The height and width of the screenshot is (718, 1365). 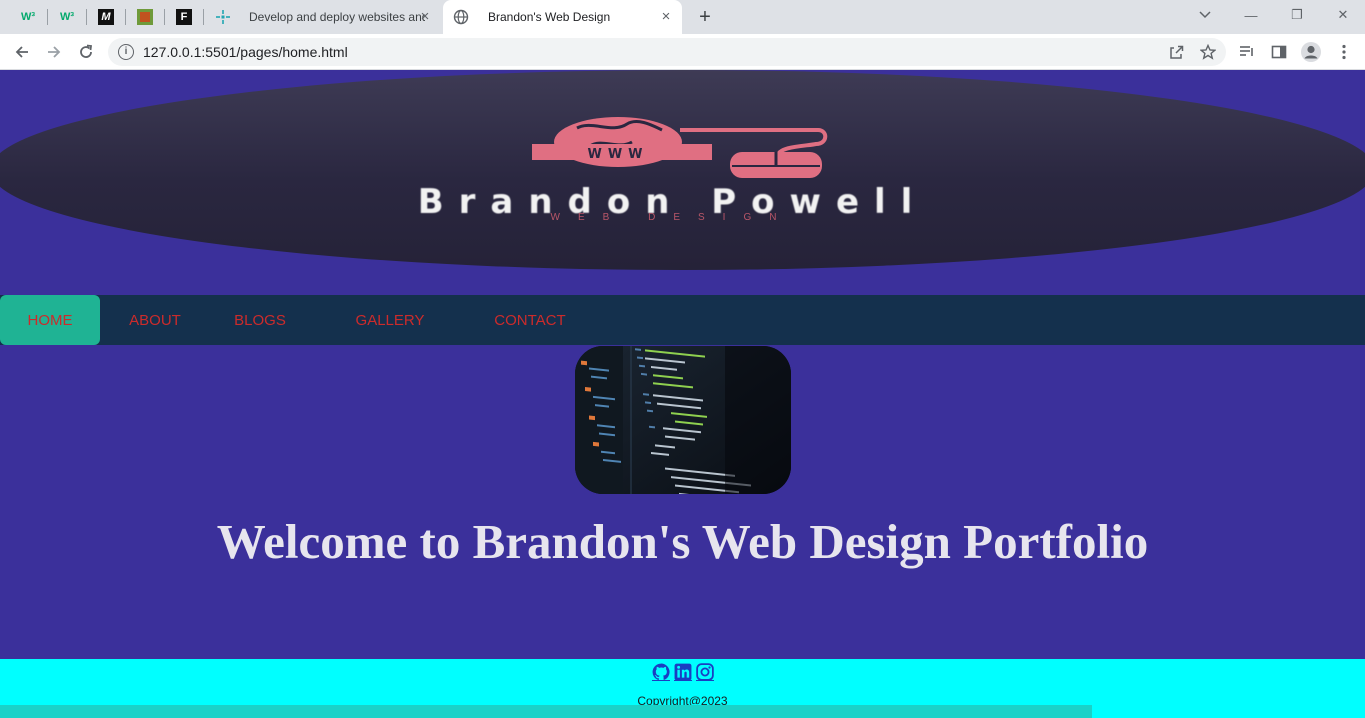 What do you see at coordinates (390, 320) in the screenshot?
I see `nav-gallery: GALLERY` at bounding box center [390, 320].